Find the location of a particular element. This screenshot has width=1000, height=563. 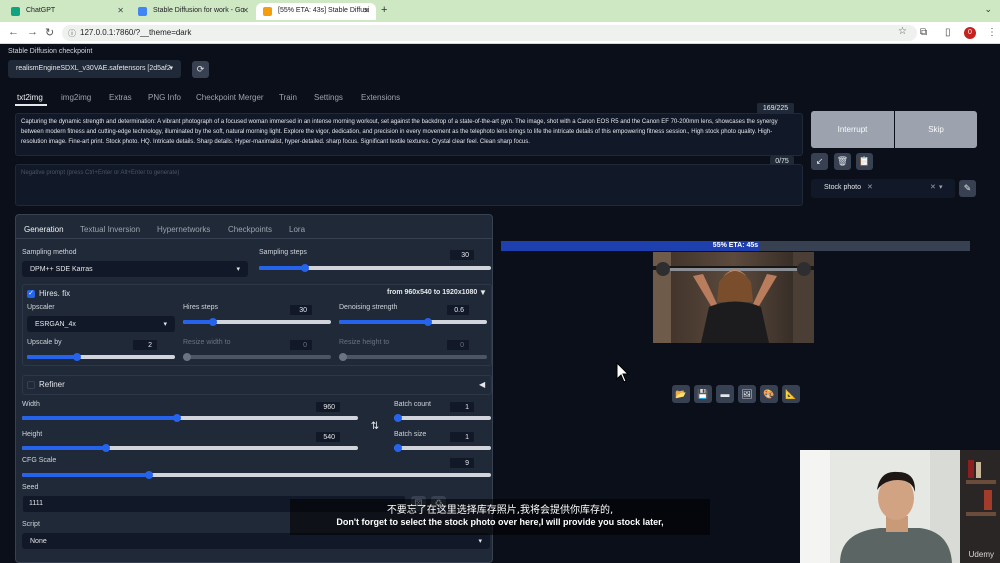

tab-train: Train is located at coordinates (288, 97).